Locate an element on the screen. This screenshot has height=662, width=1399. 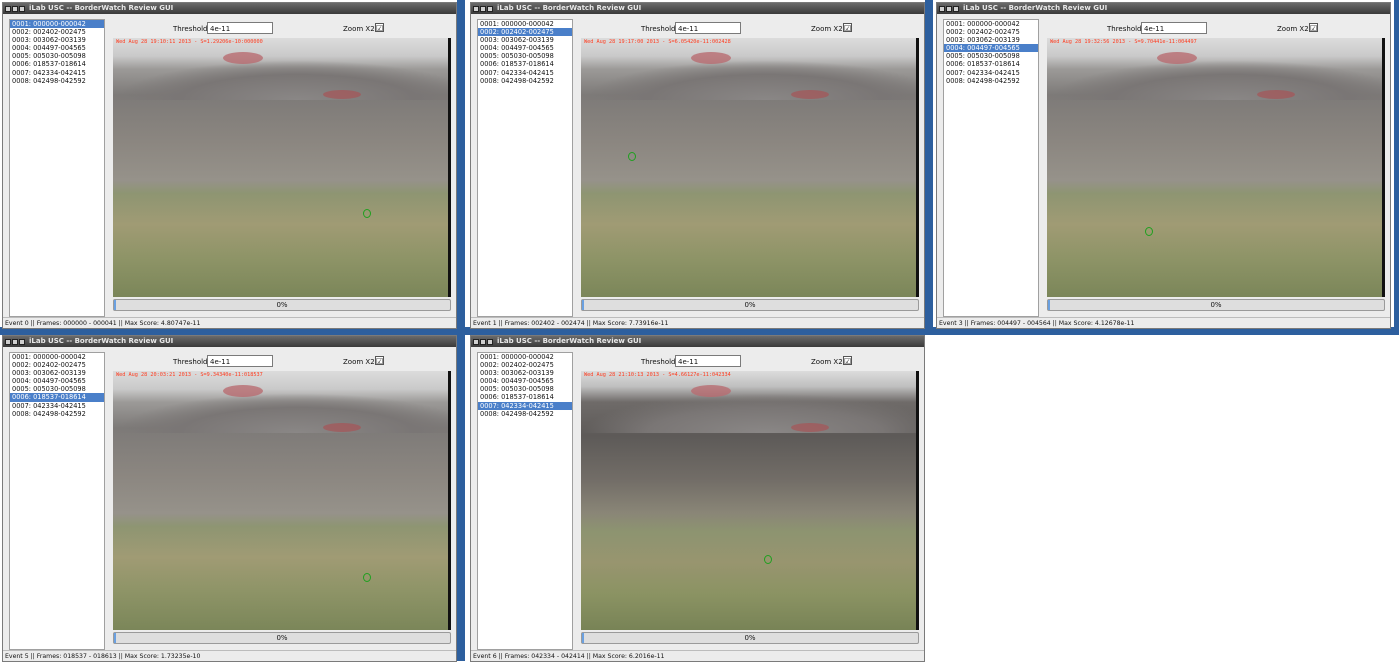
desktop-background is located at coordinates (1396, 167).